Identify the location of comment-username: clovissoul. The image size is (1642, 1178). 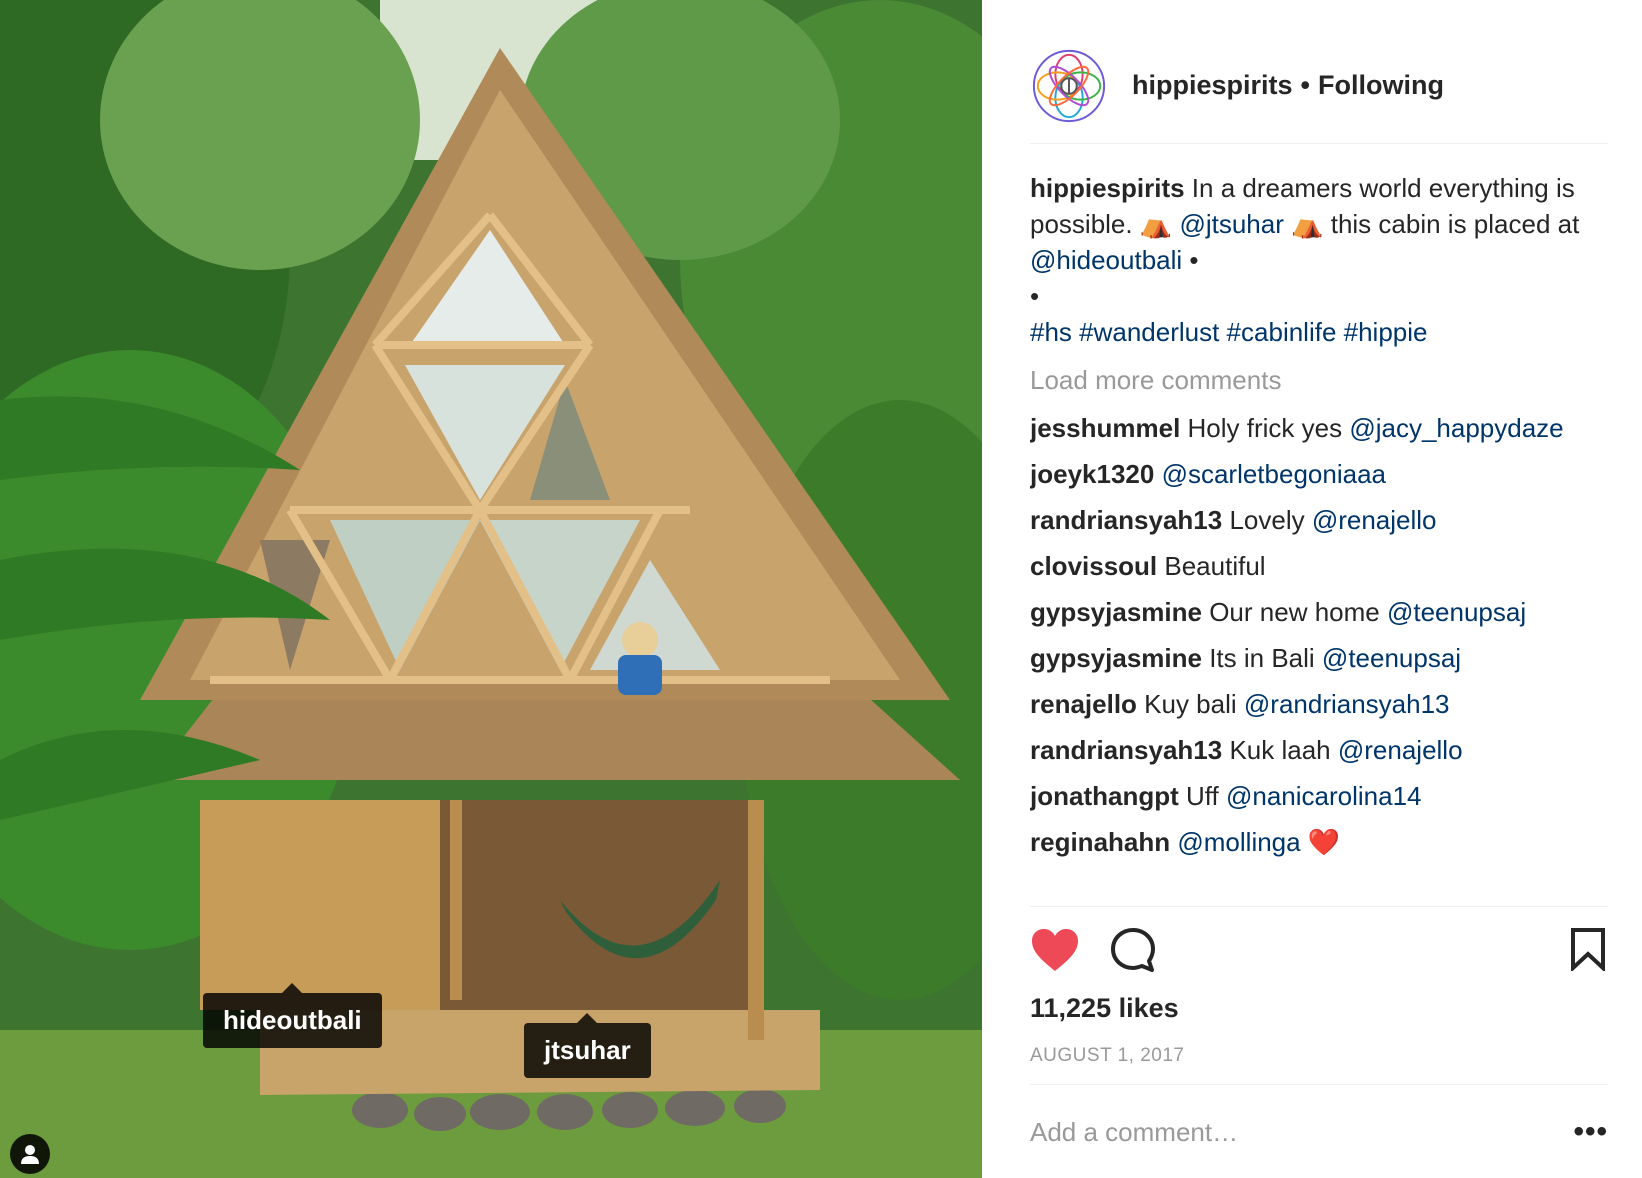
(1093, 566).